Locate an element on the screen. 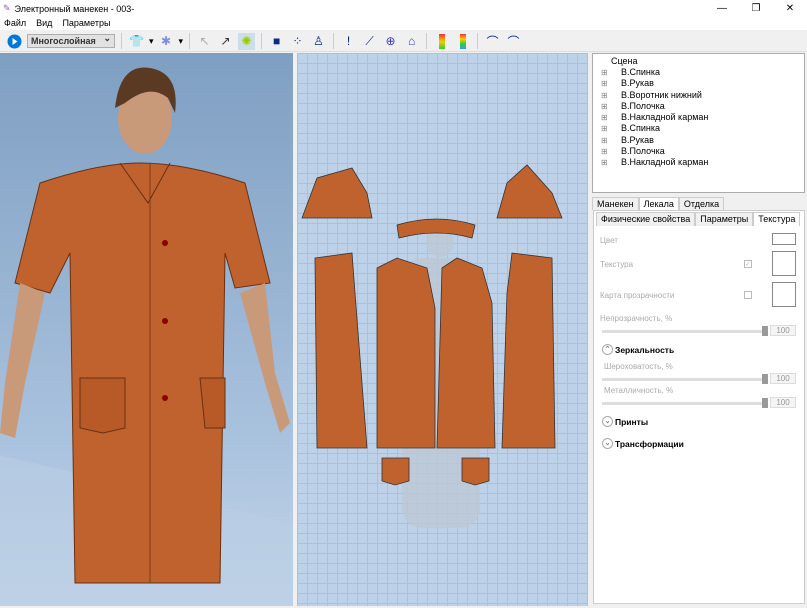 This screenshot has width=807, height=608. metallic-value: 100 is located at coordinates (783, 402).